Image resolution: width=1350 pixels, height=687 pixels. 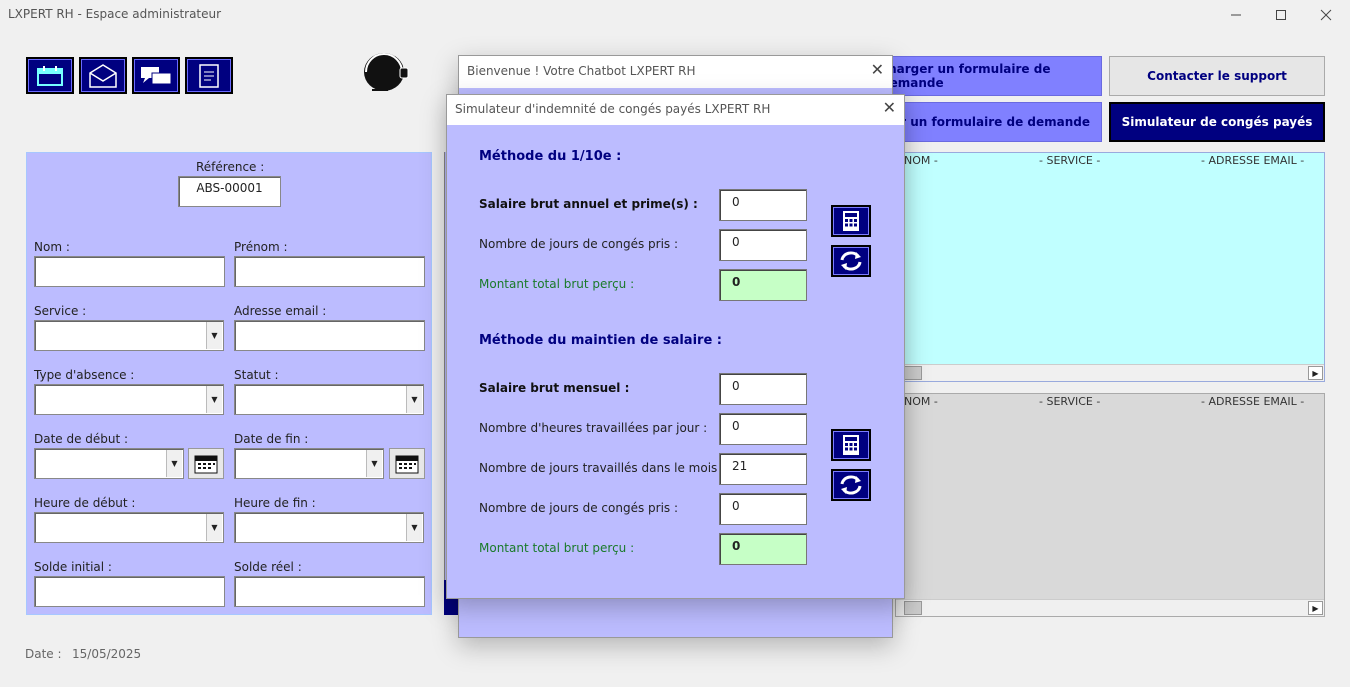 What do you see at coordinates (329, 271) in the screenshot?
I see `prenom-field` at bounding box center [329, 271].